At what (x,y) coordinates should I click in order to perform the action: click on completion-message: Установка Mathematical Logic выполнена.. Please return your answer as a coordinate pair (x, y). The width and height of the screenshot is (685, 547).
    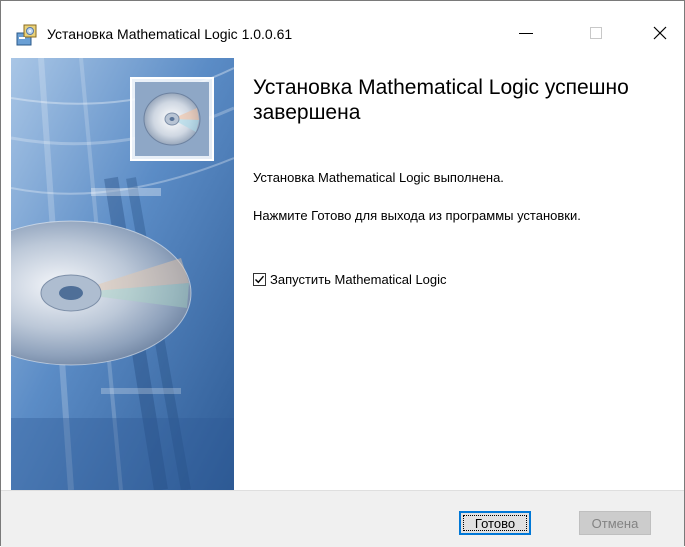
    Looking at the image, I should click on (378, 177).